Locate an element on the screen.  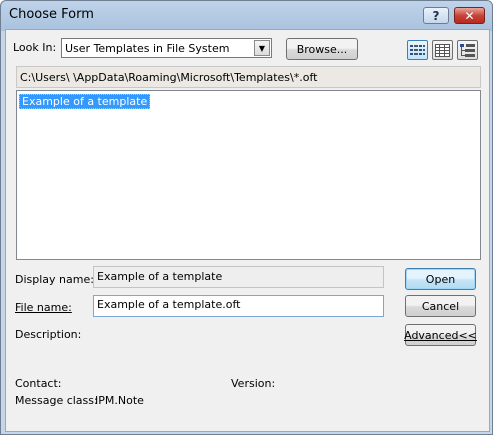
list-item: Example of a template is located at coordinates (85, 101).